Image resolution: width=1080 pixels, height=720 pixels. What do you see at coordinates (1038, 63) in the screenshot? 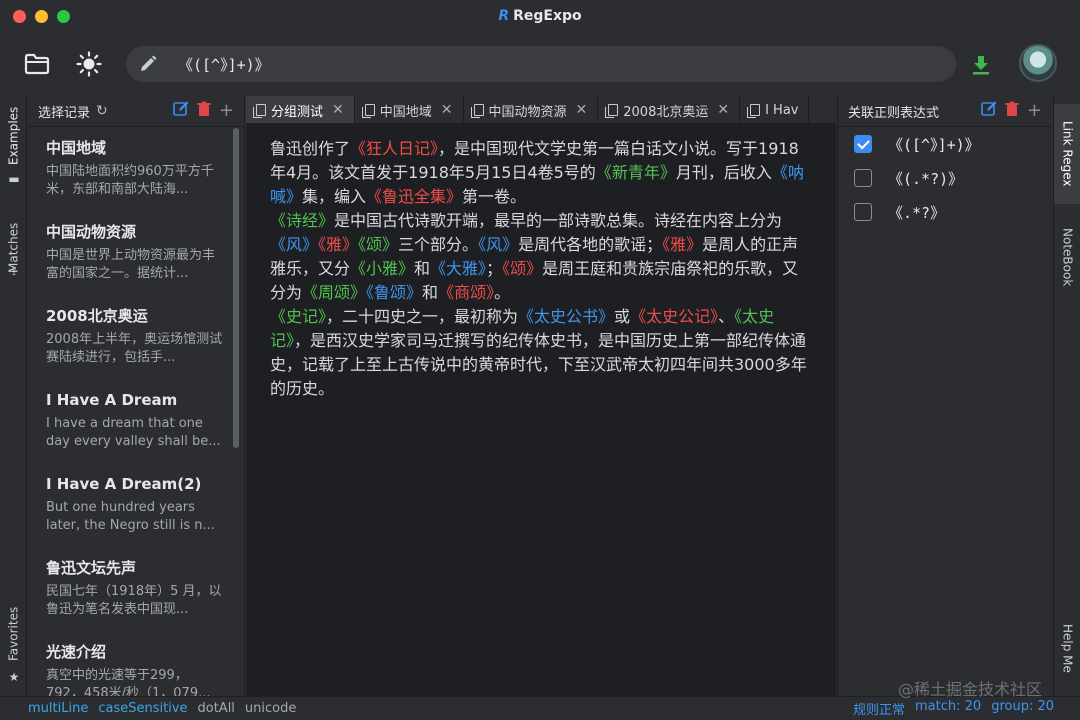
I see `user-avatar` at bounding box center [1038, 63].